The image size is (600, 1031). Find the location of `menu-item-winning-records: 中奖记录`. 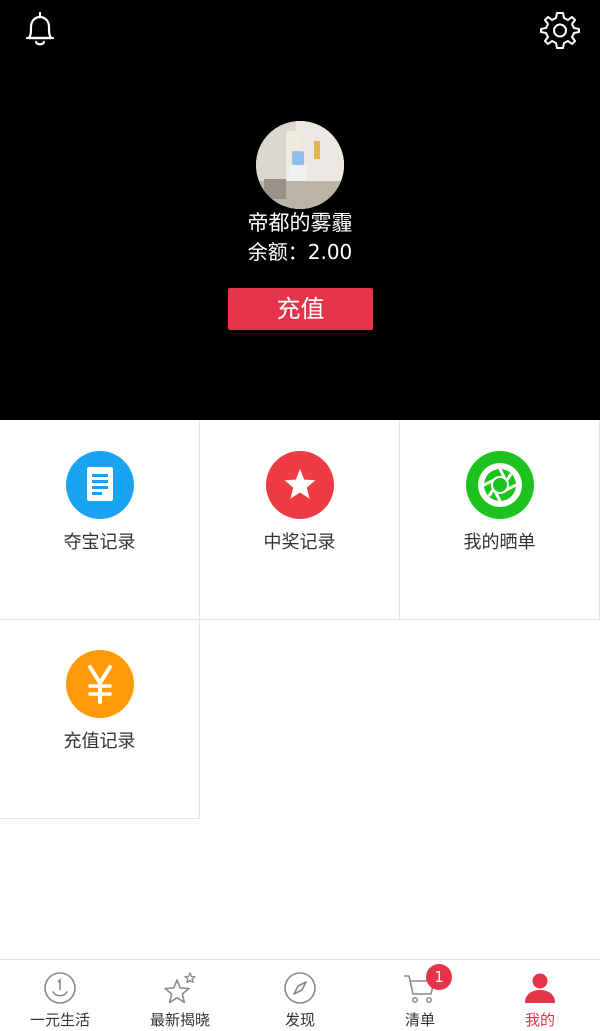

menu-item-winning-records: 中奖记录 is located at coordinates (300, 520).